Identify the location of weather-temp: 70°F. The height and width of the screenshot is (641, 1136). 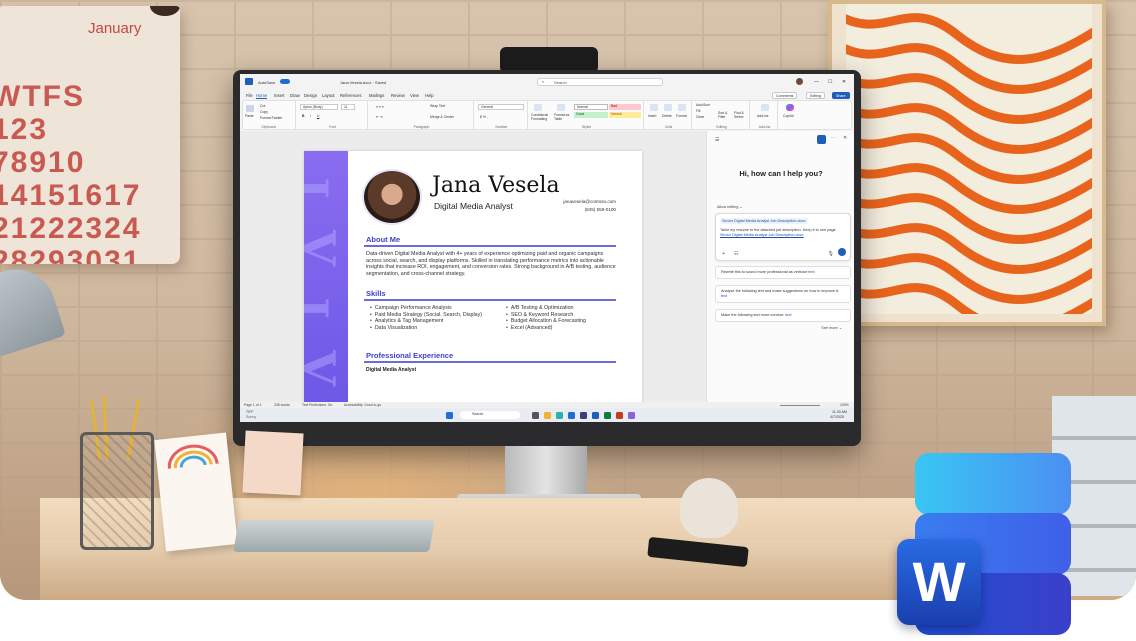
(250, 412).